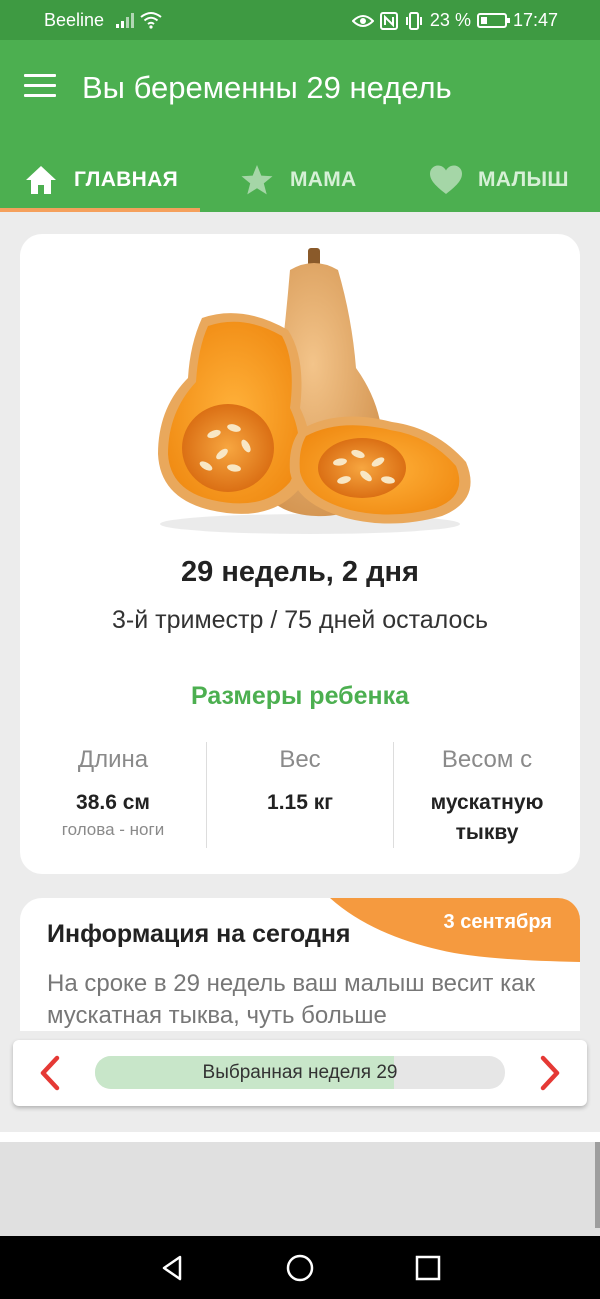 Image resolution: width=600 pixels, height=1299 pixels. I want to click on stat-length: Длина 38.6 см голова - ноги, so click(113, 793).